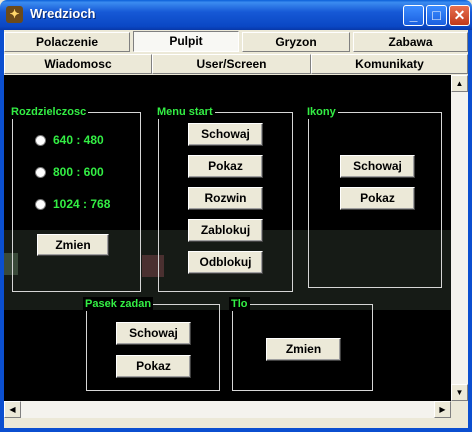 This screenshot has height=432, width=472. I want to click on tab-gryzon: Gryzon, so click(296, 42).